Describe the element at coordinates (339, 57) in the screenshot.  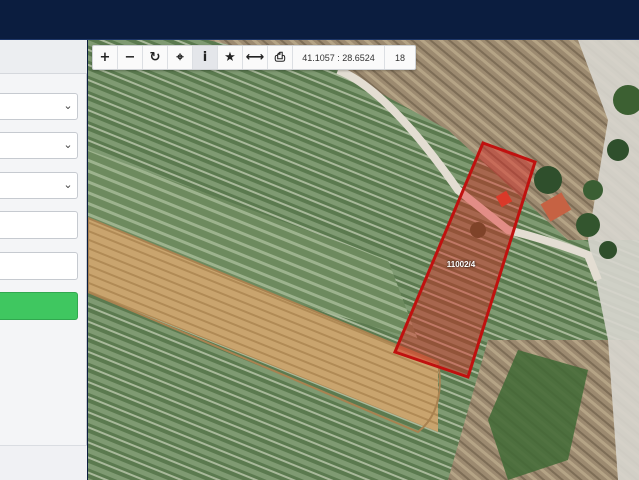
I see `coordinates-readout: 41.1057 : 28.6524` at that location.